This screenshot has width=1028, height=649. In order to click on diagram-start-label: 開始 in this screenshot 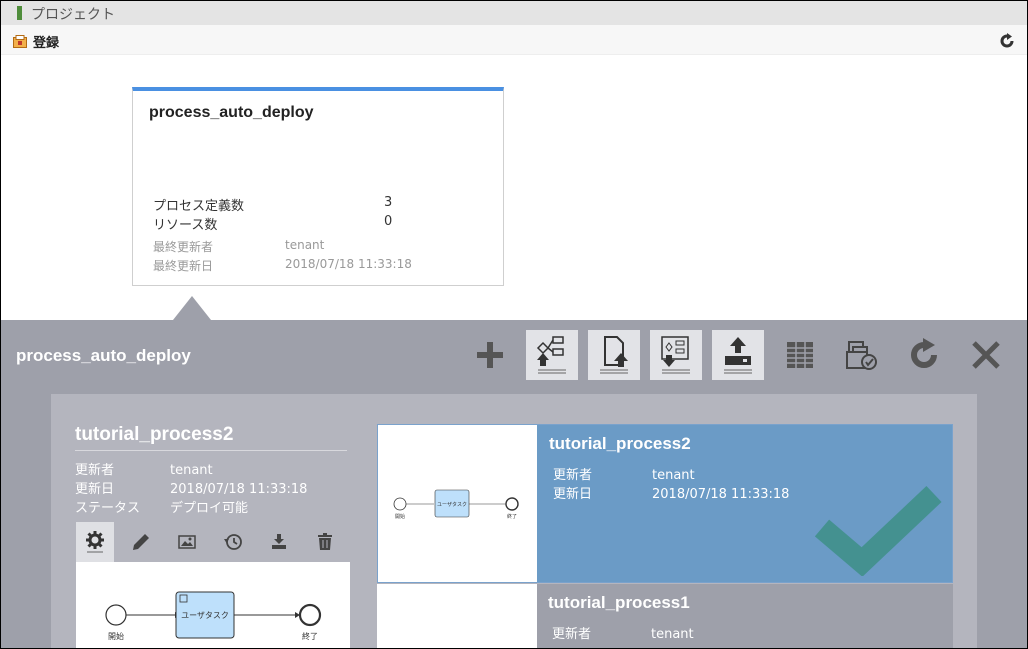, I will do `click(116, 636)`.